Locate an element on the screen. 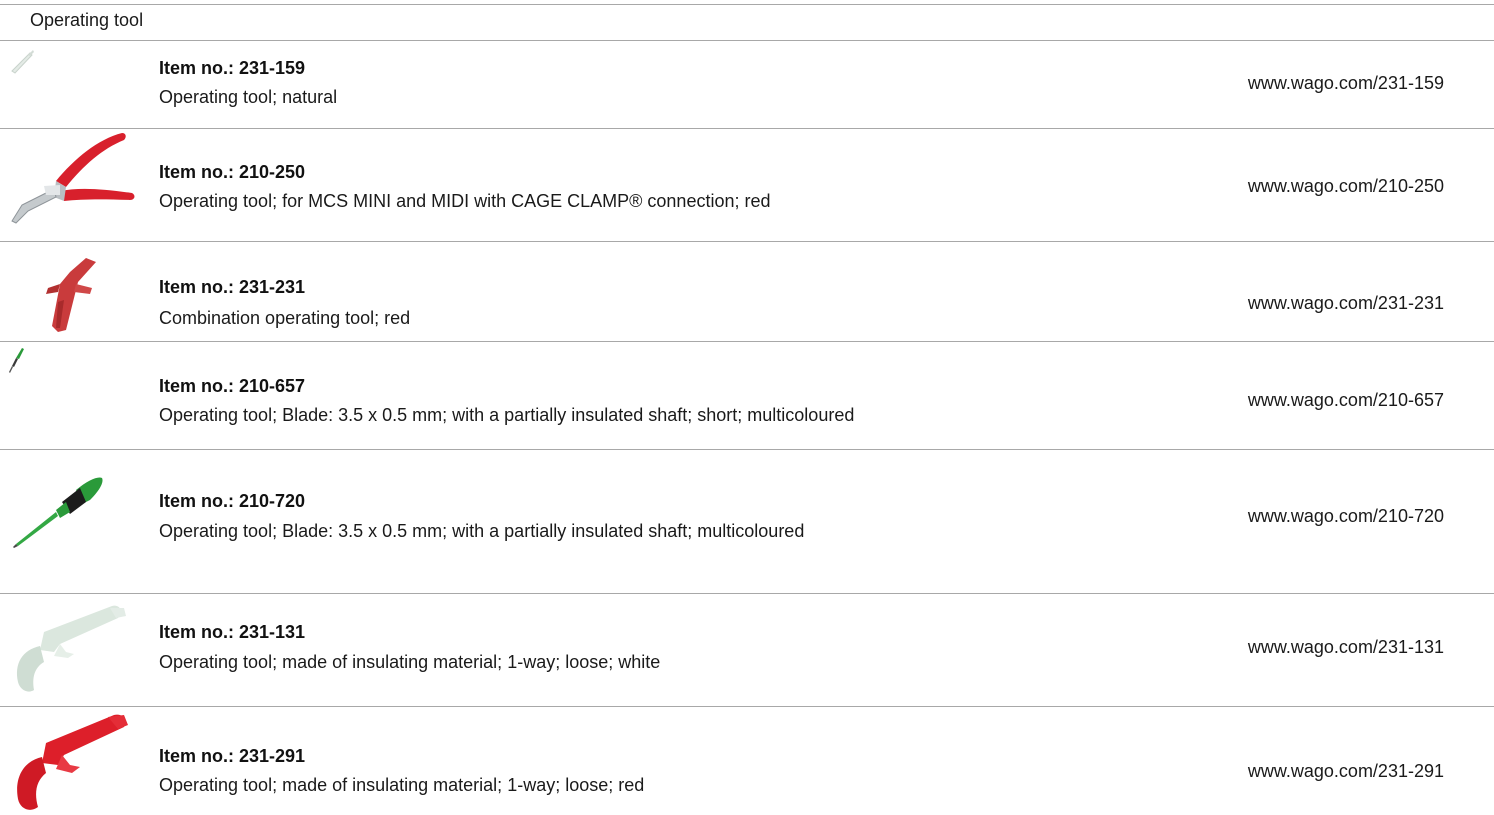 This screenshot has height=815, width=1494. product-link: www.wago.com/210-250 is located at coordinates (1346, 186).